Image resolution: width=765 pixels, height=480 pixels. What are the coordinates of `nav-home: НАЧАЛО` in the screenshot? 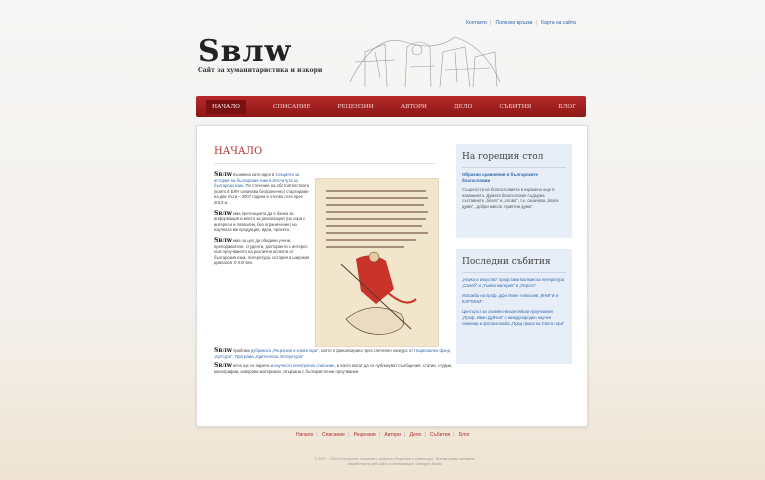 It's located at (226, 106).